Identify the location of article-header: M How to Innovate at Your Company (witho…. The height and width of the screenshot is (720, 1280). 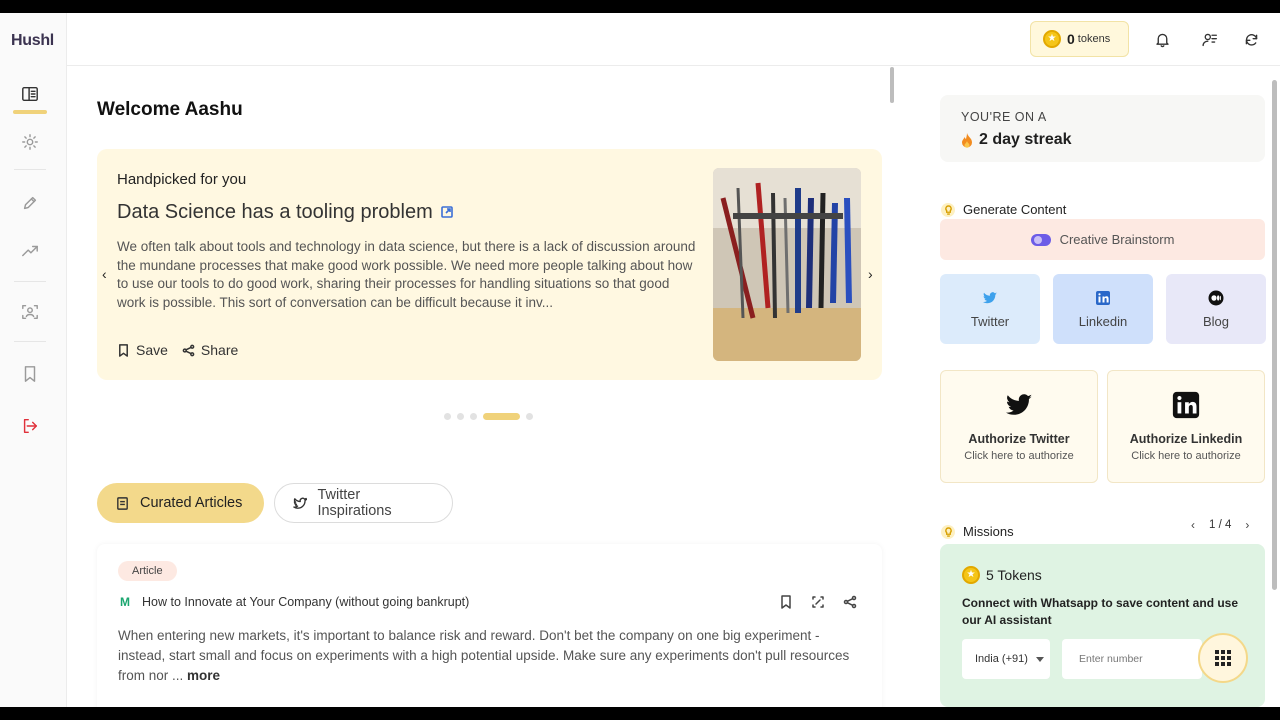
(293, 602).